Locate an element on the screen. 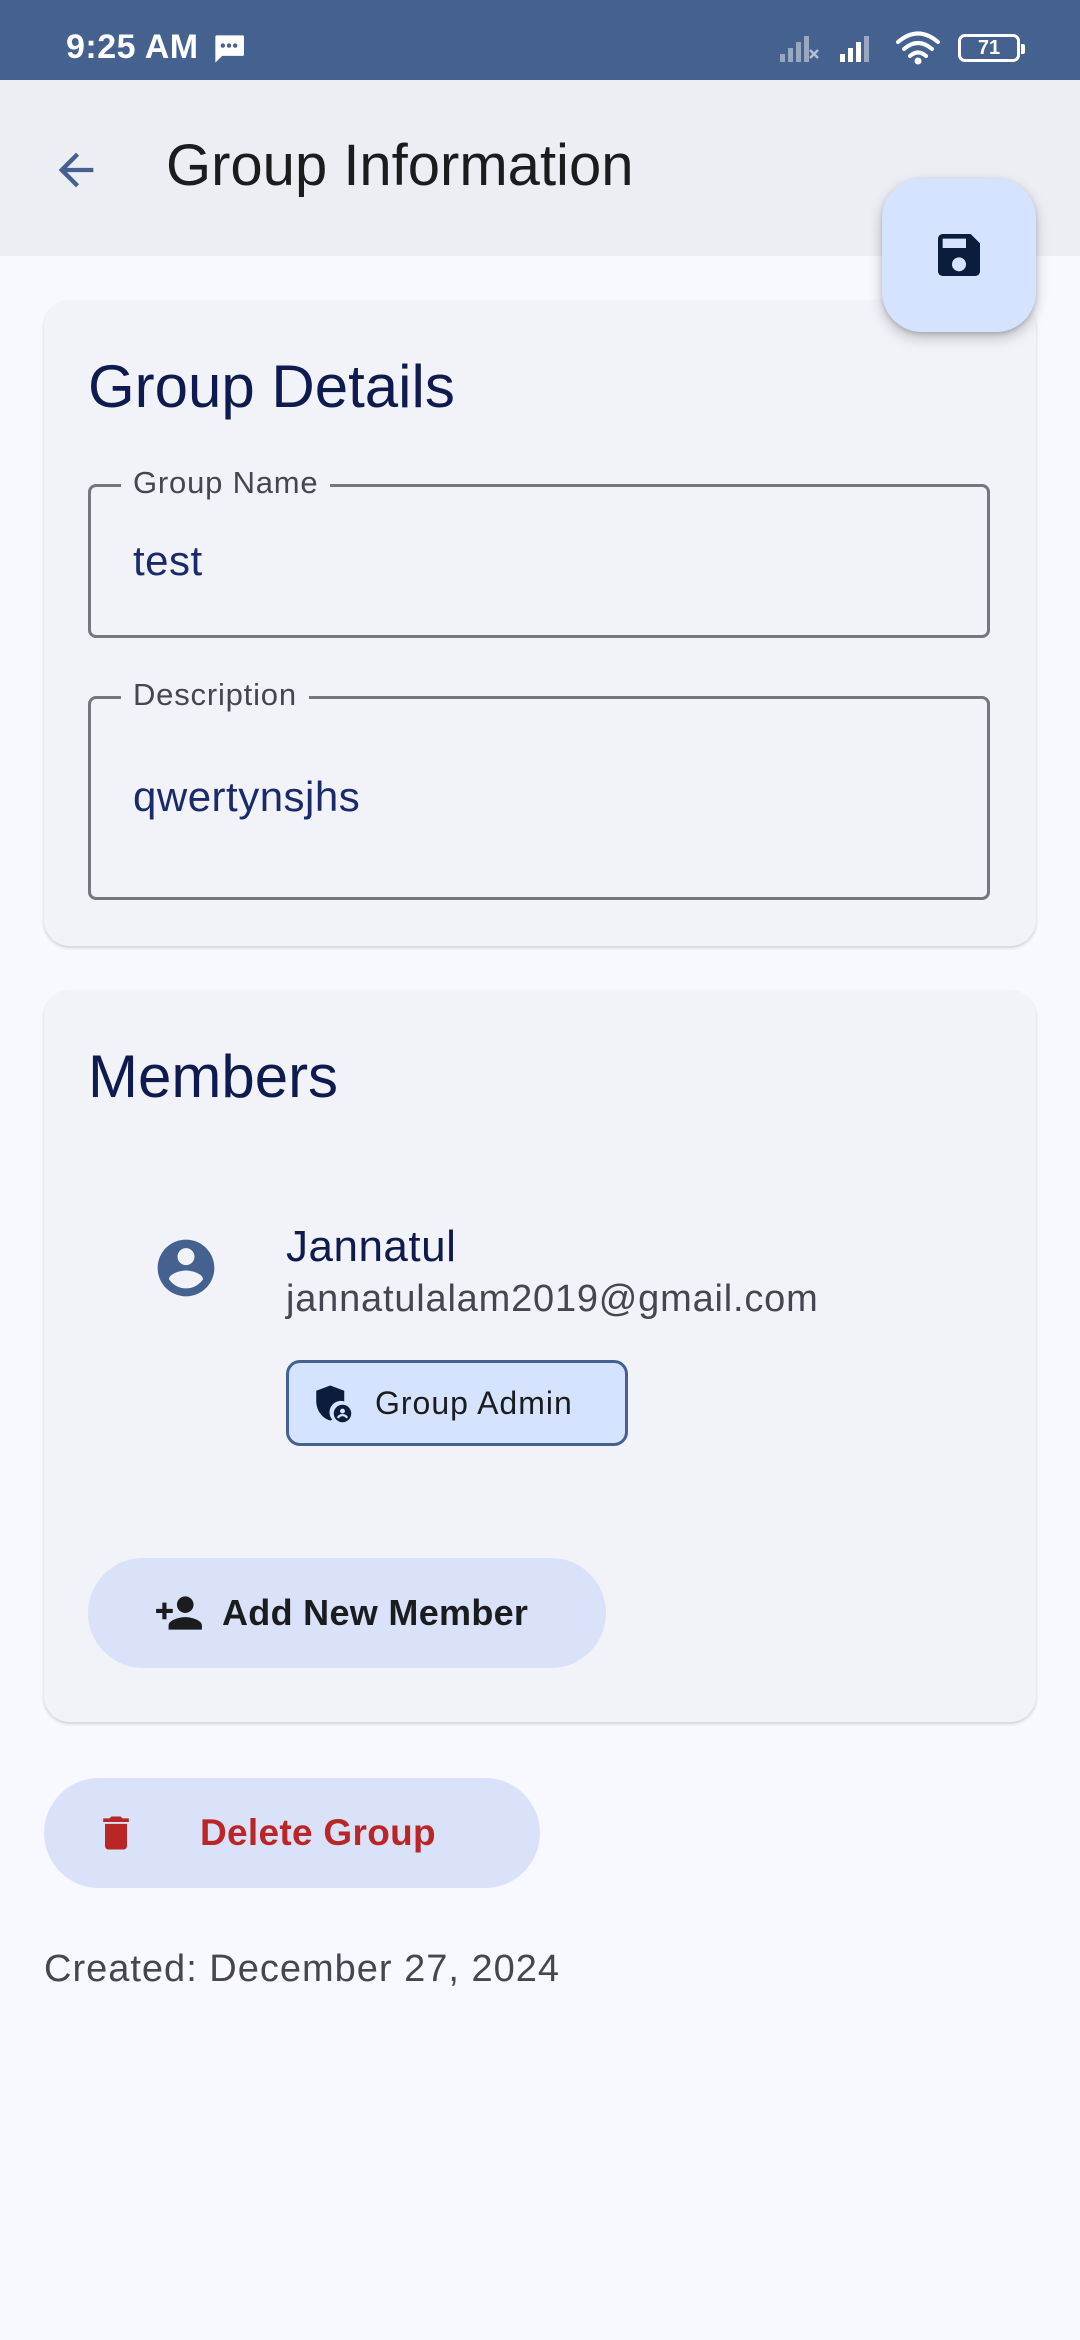 The image size is (1080, 2340). arrow-back-icon is located at coordinates (76, 170).